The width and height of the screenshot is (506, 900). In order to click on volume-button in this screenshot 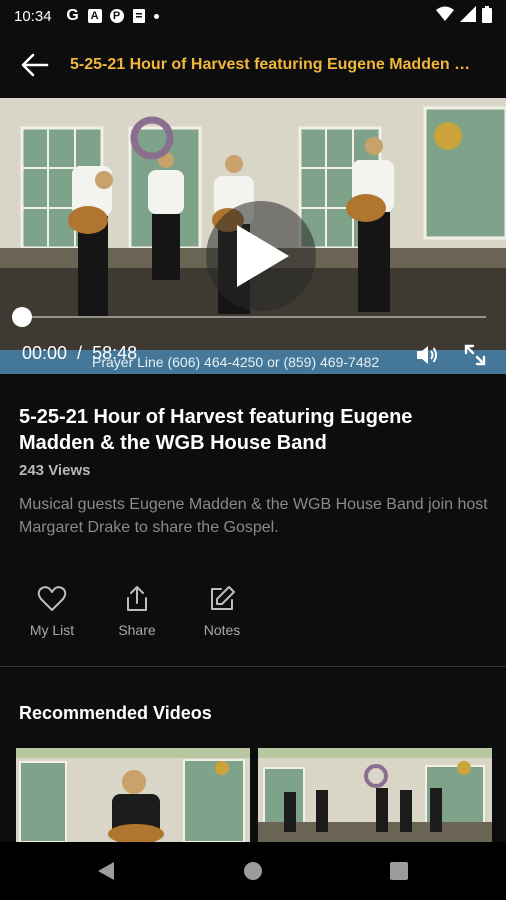, I will do `click(427, 355)`.